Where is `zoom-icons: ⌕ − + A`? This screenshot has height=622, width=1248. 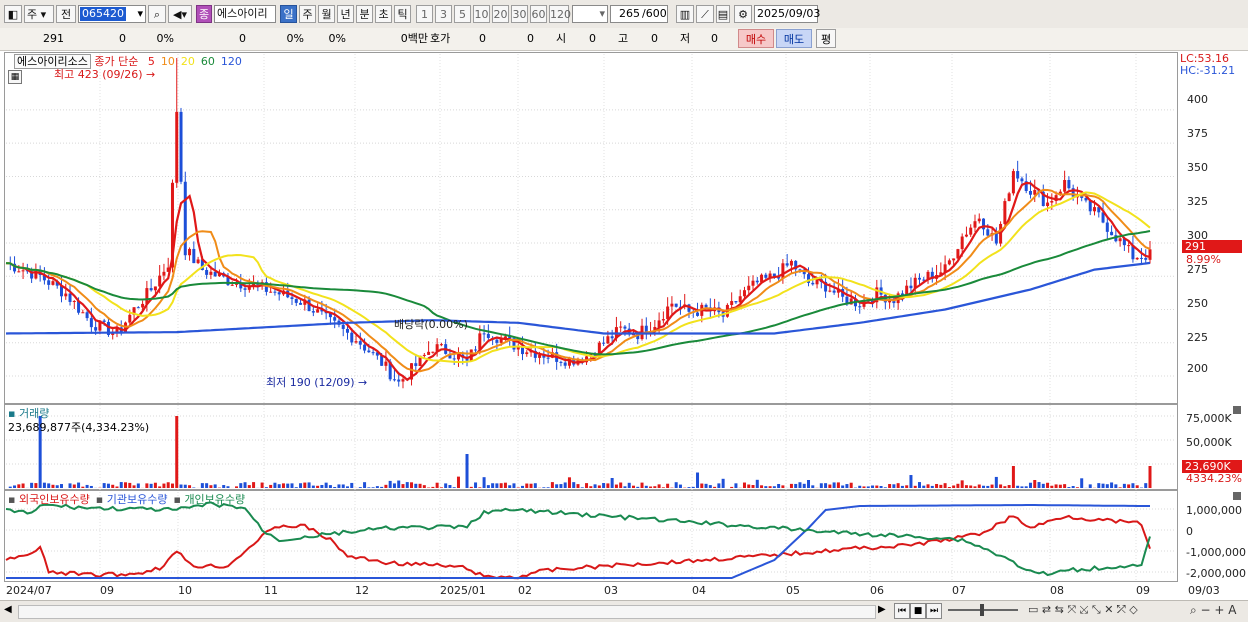 zoom-icons: ⌕ − + A is located at coordinates (1213, 610).